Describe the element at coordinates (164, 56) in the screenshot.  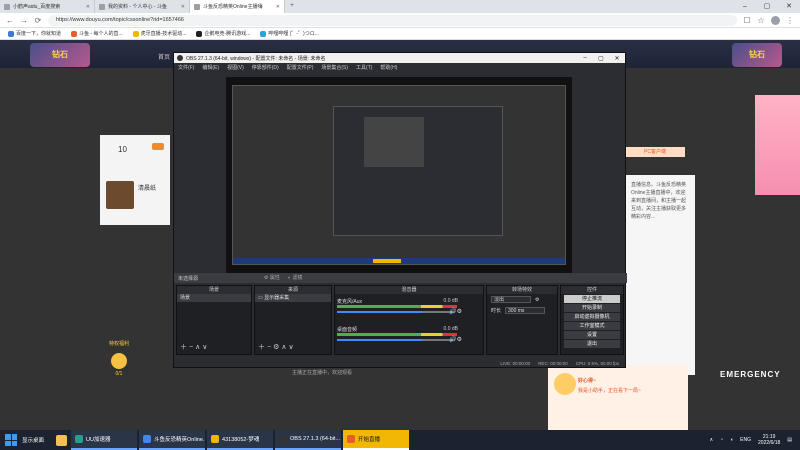
I see `nav-home-link: 首页` at that location.